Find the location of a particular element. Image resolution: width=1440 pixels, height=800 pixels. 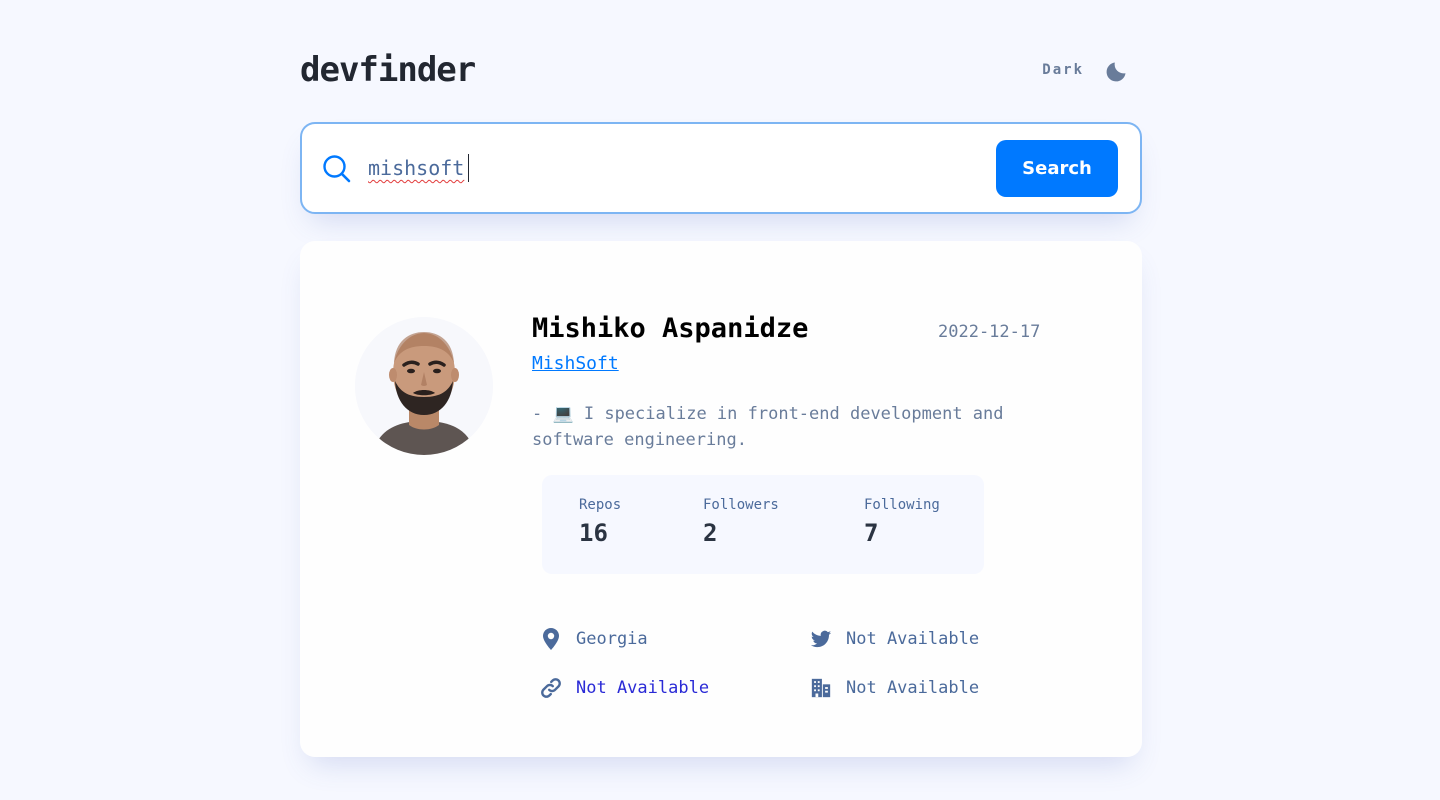

search-bar: mishsoft Search is located at coordinates (721, 168).